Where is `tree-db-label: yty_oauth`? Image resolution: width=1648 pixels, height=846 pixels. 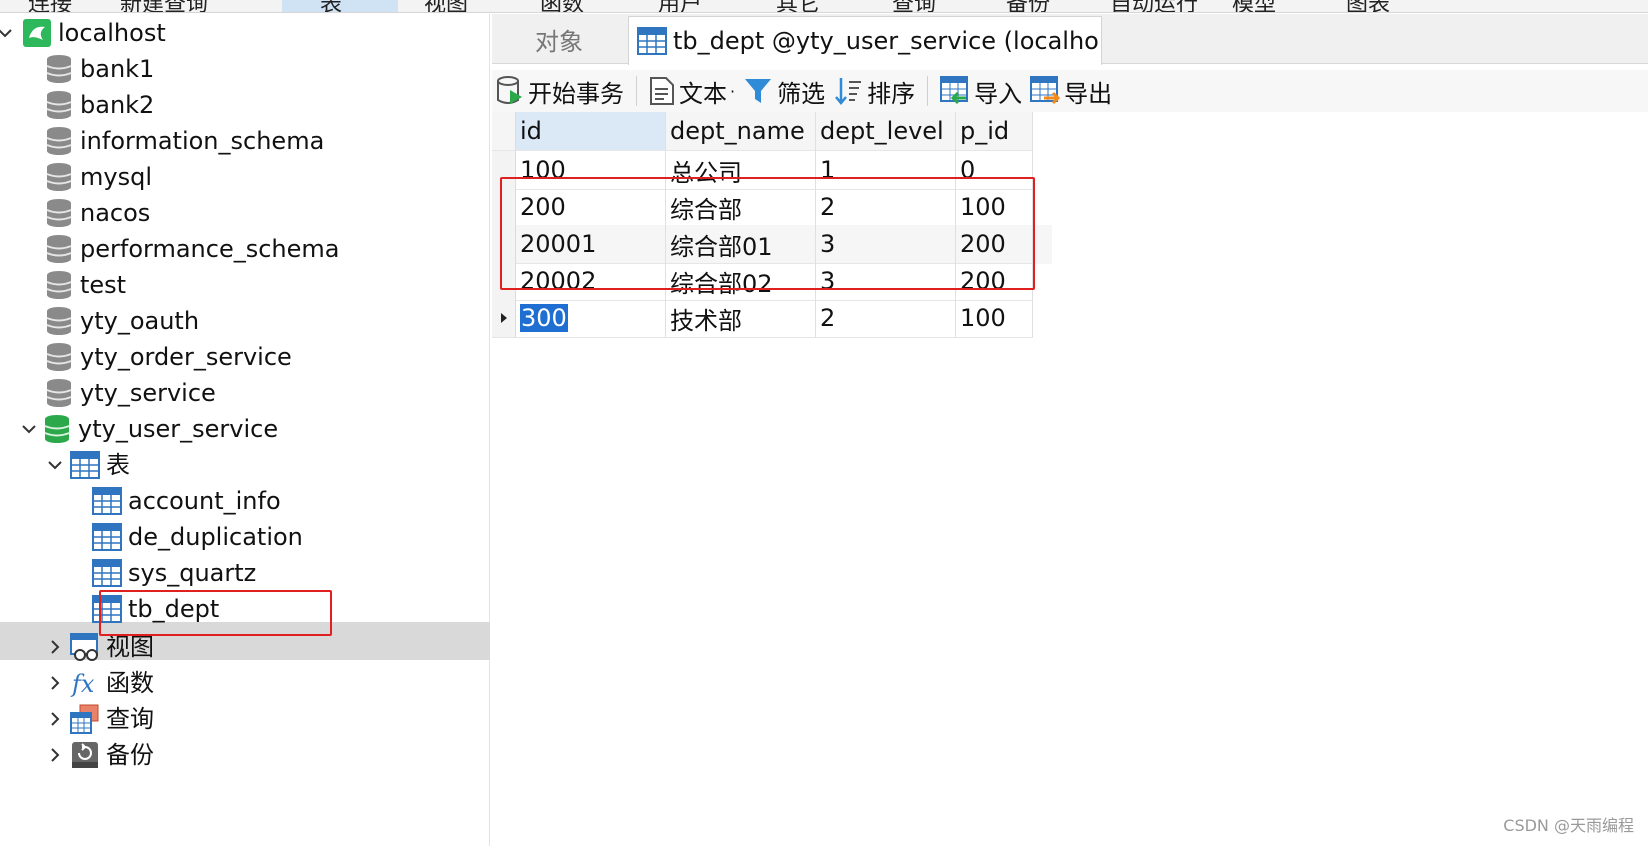
tree-db-label: yty_oauth is located at coordinates (140, 321).